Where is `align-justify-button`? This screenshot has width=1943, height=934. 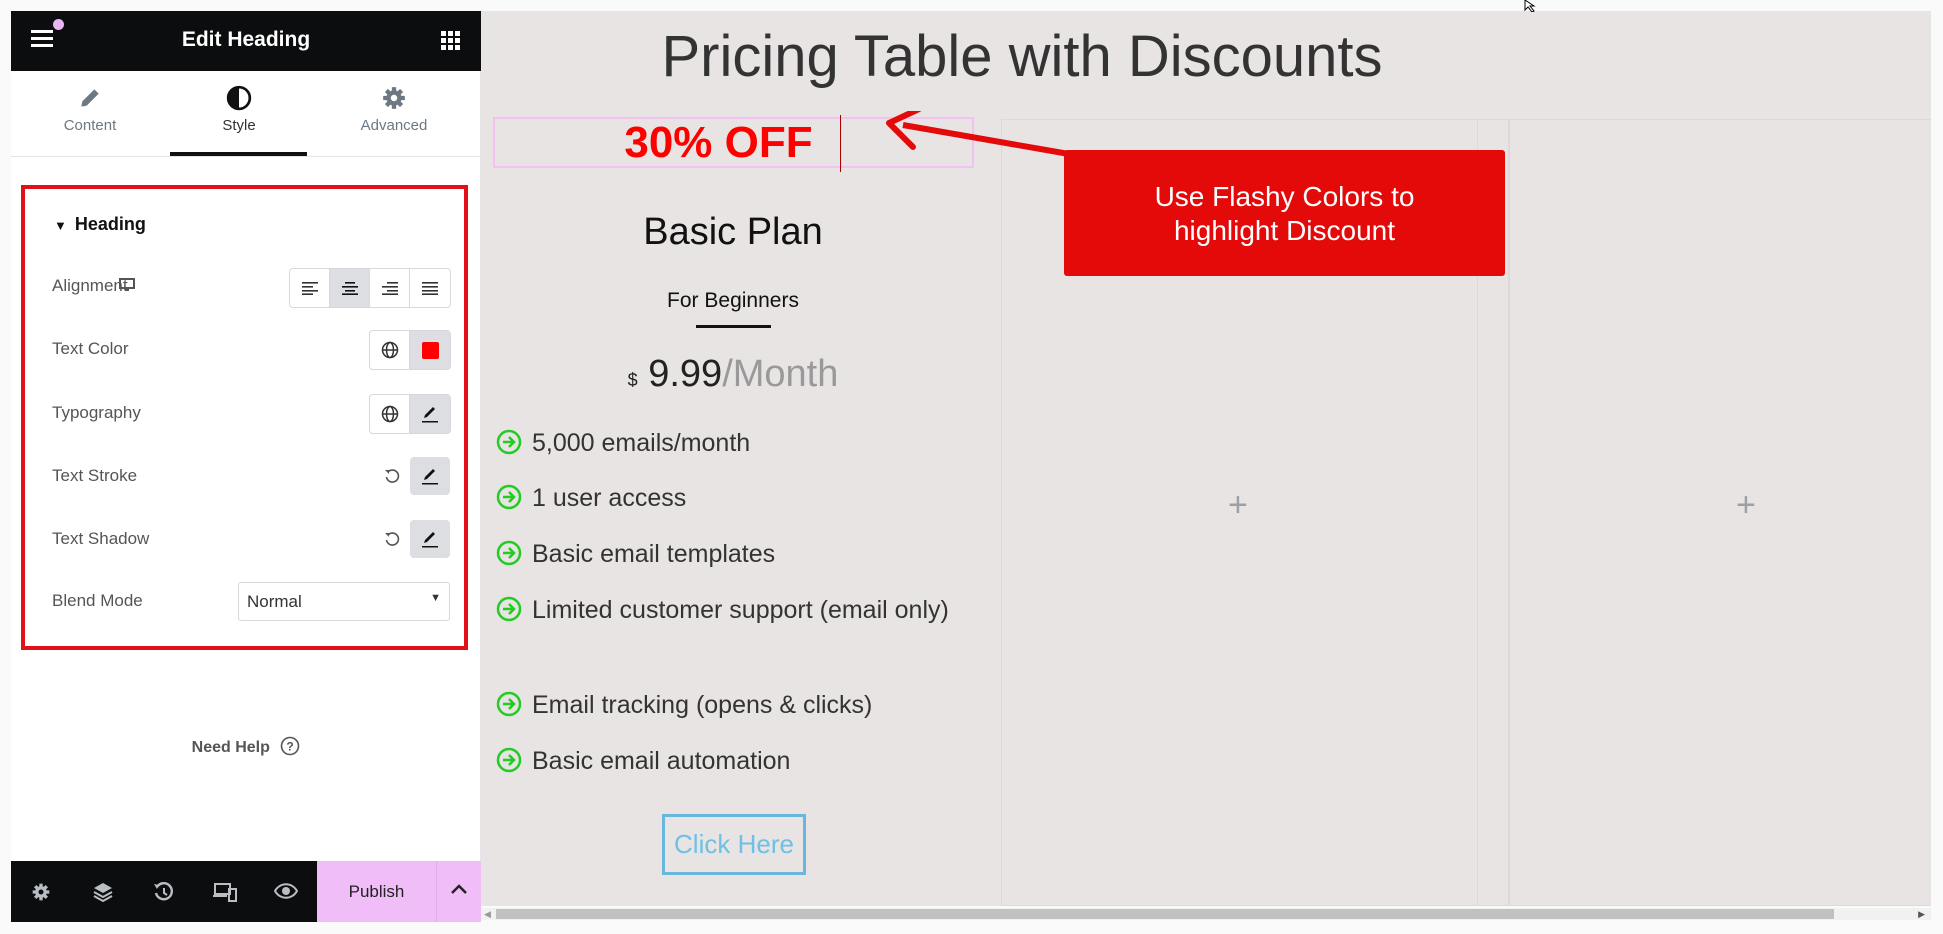
align-justify-button is located at coordinates (430, 288).